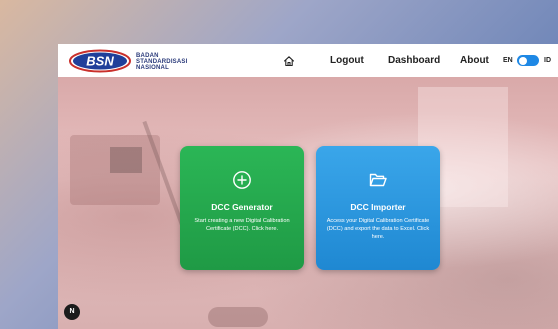  What do you see at coordinates (378, 180) in the screenshot?
I see `folder-open-icon` at bounding box center [378, 180].